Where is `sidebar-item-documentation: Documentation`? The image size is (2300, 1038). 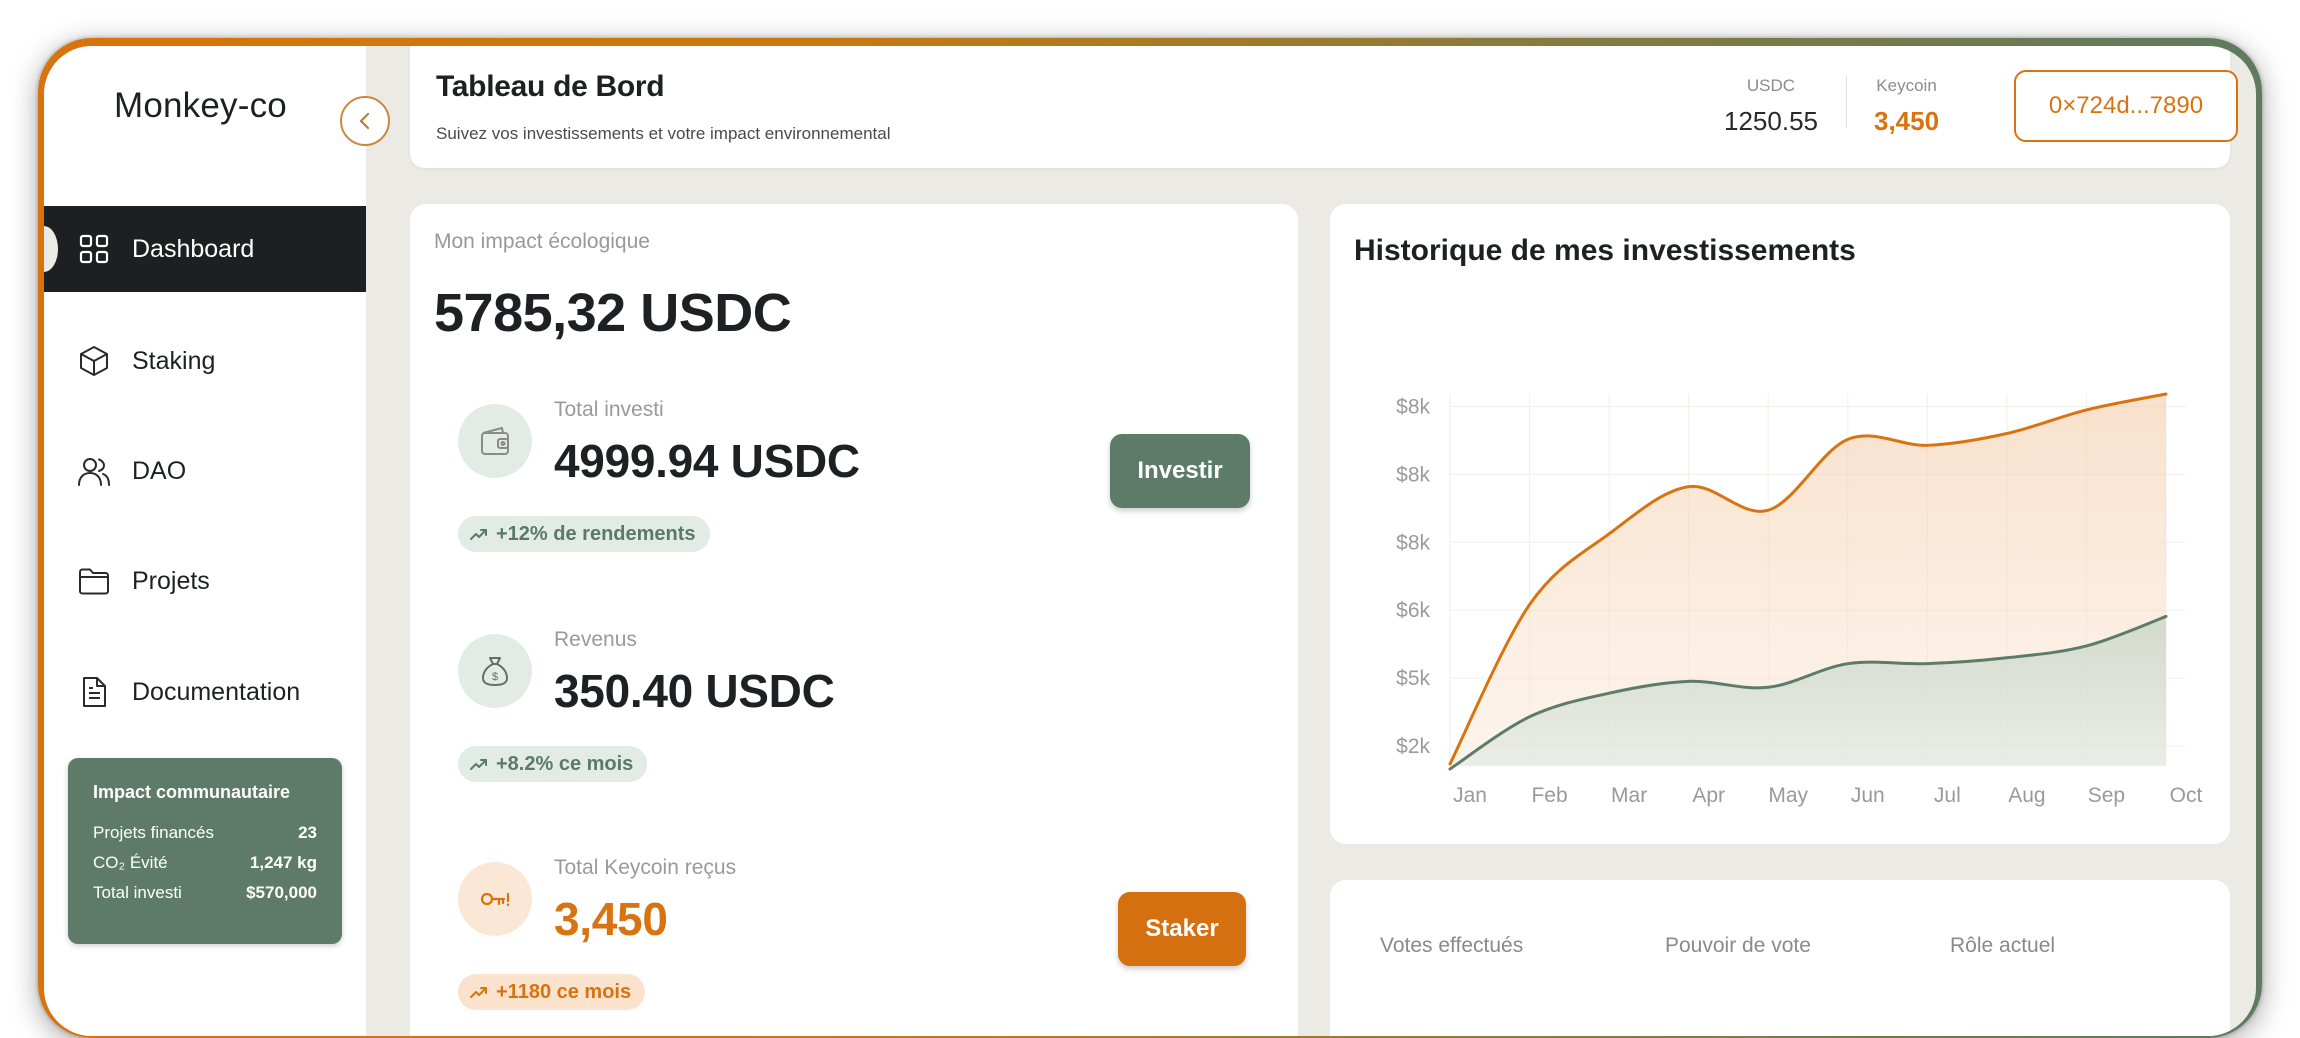
sidebar-item-documentation: Documentation is located at coordinates (205, 692).